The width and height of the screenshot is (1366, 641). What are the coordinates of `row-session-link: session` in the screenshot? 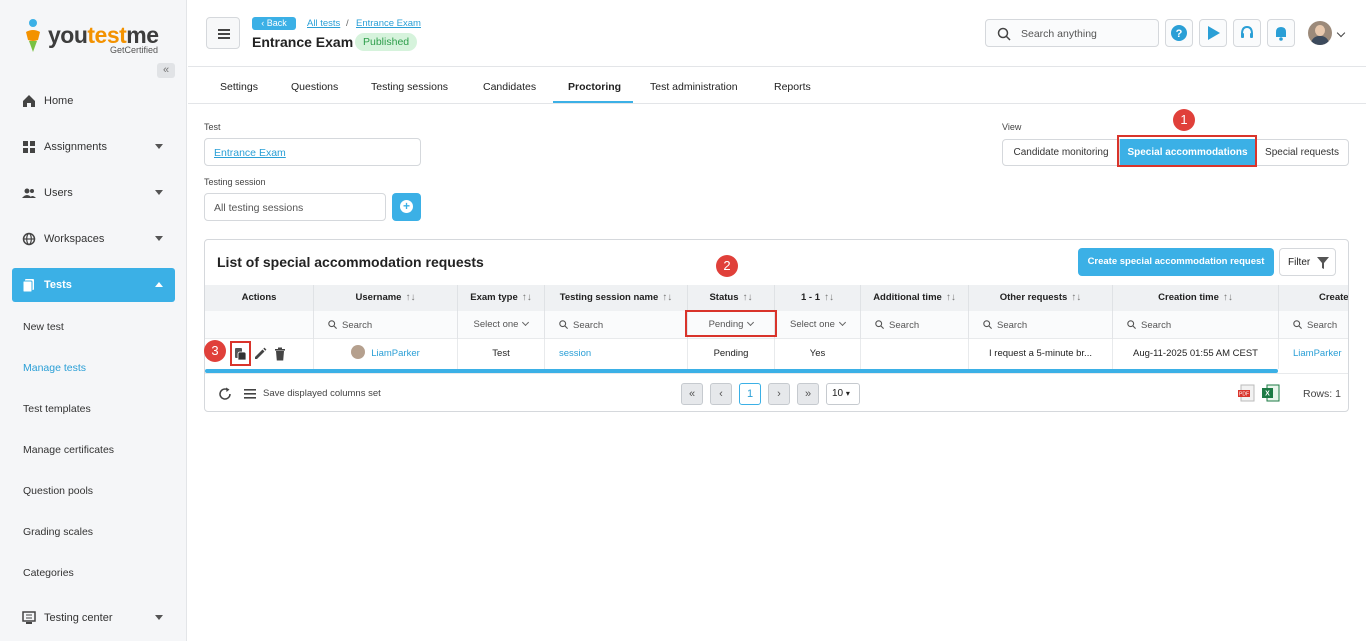 It's located at (616, 354).